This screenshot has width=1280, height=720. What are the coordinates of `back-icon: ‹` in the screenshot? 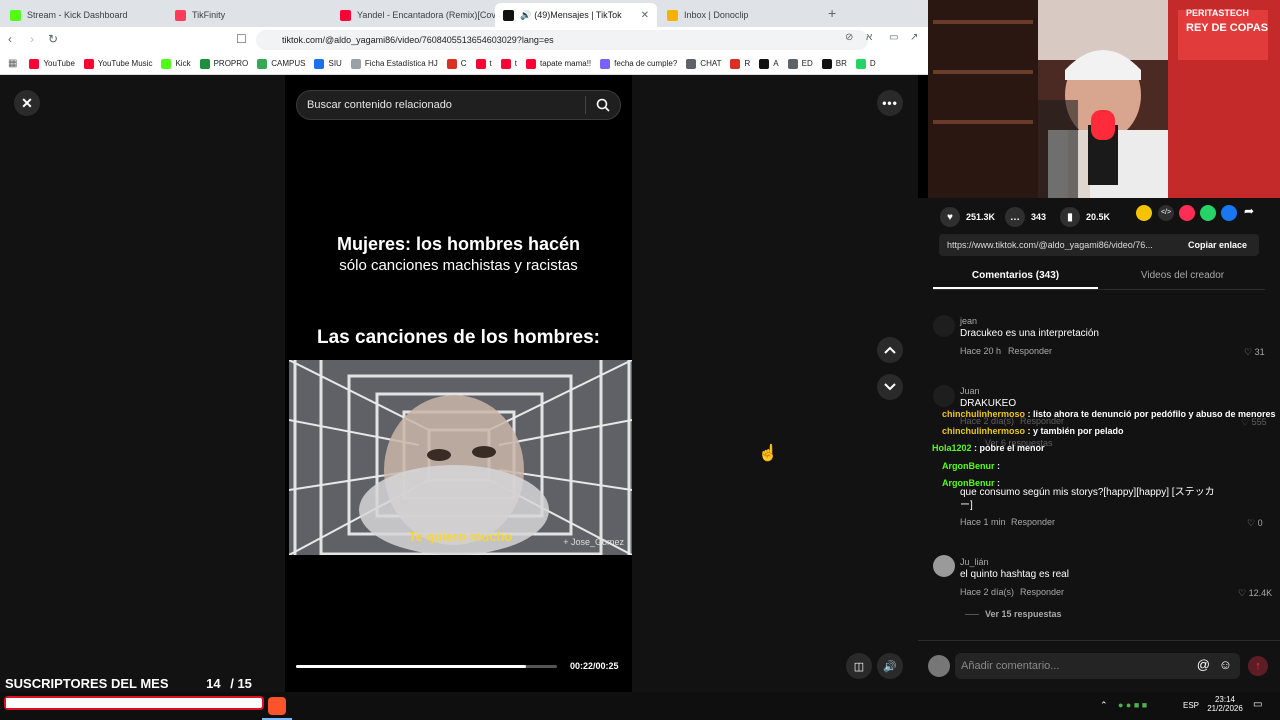 It's located at (10, 39).